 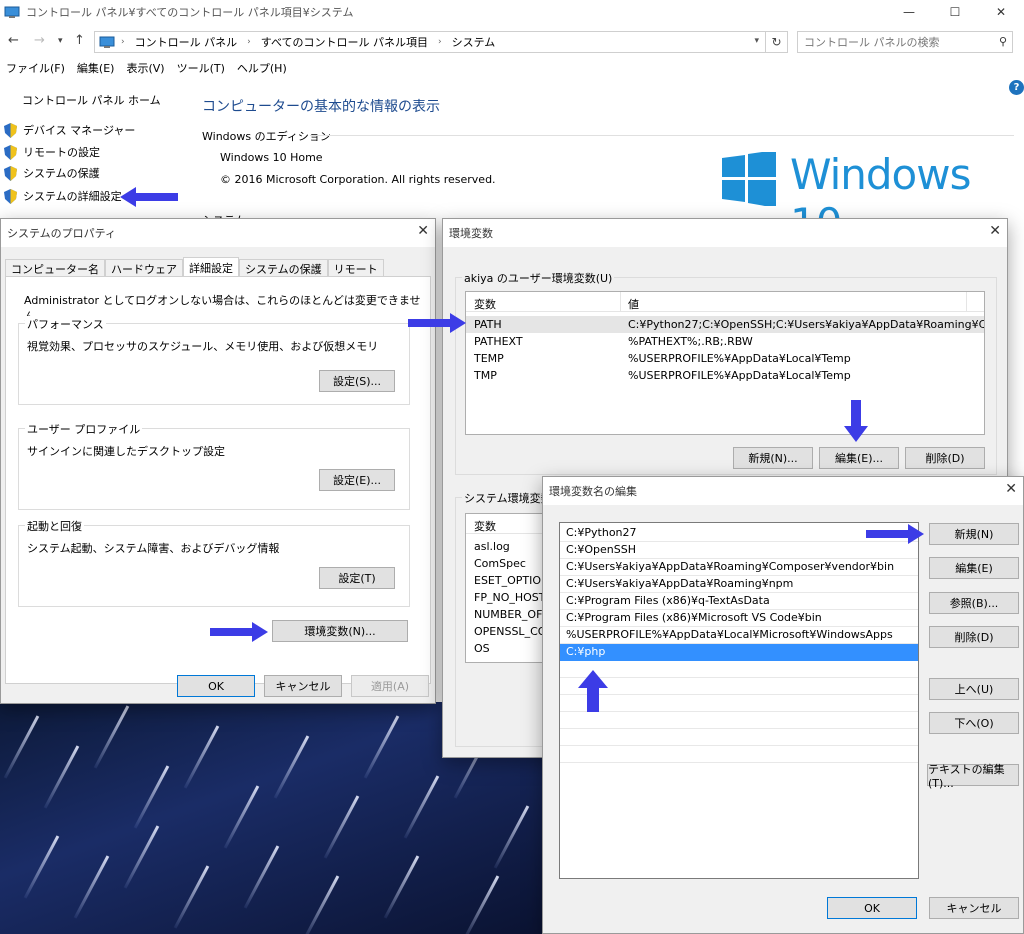 What do you see at coordinates (974, 568) in the screenshot?
I see `edit-button: 編集(E)` at bounding box center [974, 568].